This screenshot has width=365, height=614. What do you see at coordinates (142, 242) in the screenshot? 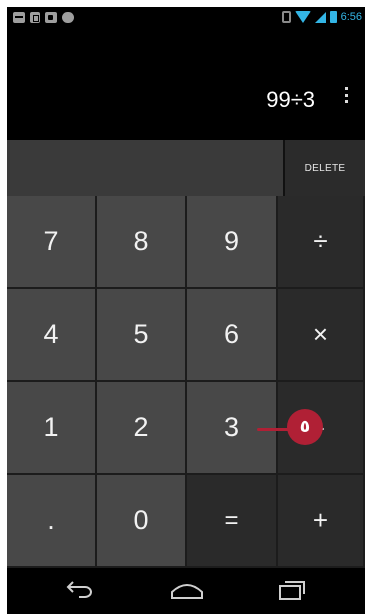
I see `key-8: 8` at bounding box center [142, 242].